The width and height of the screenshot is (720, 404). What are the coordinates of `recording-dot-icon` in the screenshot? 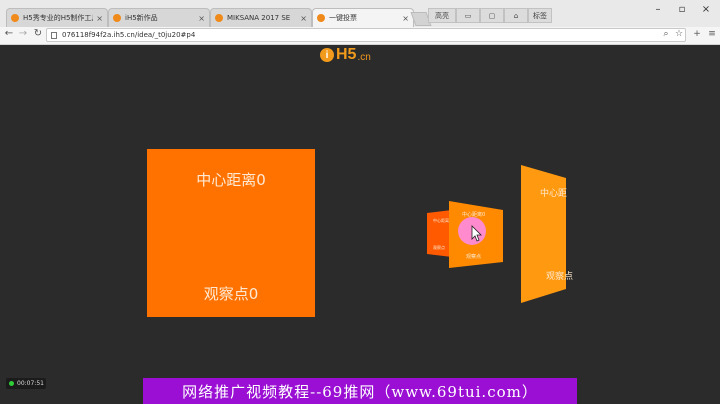 It's located at (11, 383).